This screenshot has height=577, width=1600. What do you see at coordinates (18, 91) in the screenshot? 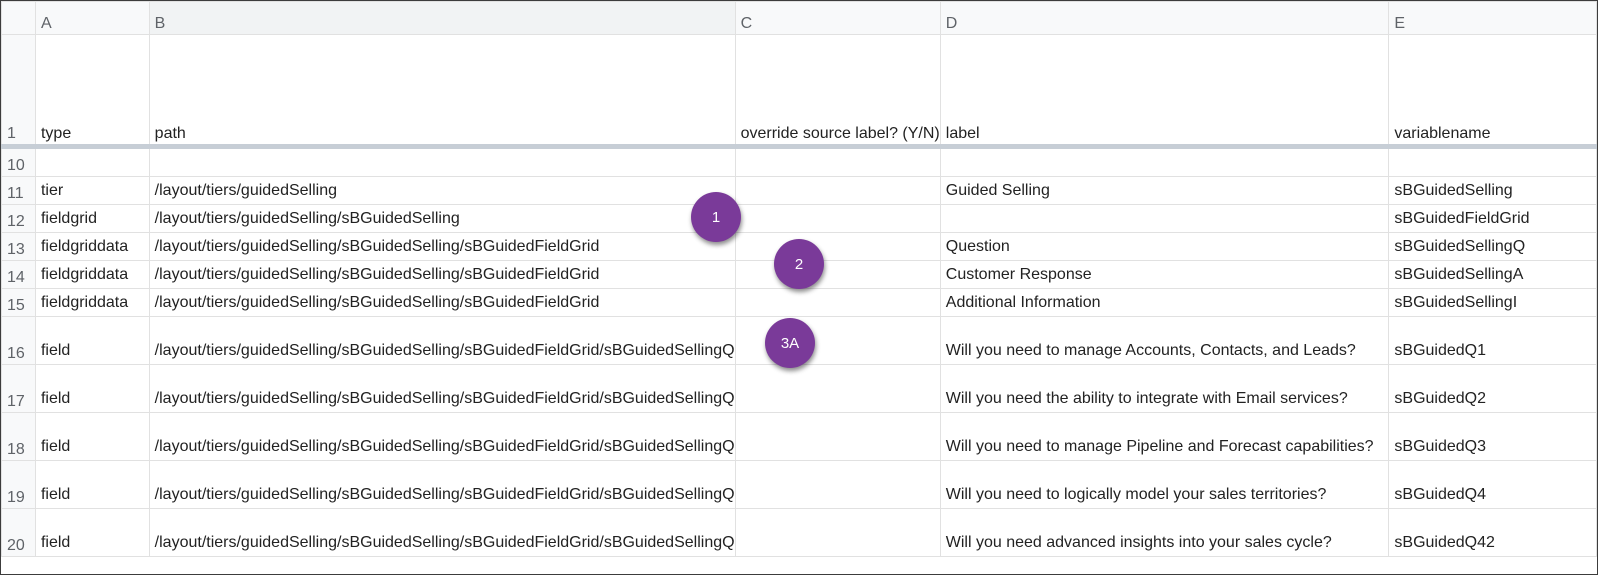
I see `row-header: 1` at bounding box center [18, 91].